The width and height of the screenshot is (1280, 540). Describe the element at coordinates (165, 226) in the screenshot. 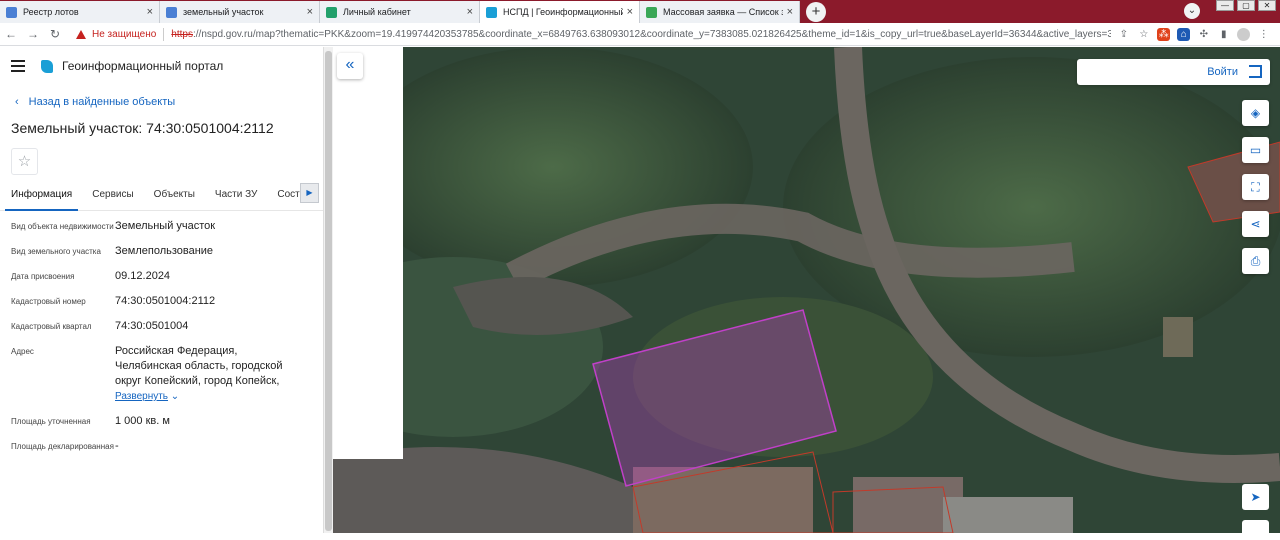

I see `property-value: Земельный участок` at that location.